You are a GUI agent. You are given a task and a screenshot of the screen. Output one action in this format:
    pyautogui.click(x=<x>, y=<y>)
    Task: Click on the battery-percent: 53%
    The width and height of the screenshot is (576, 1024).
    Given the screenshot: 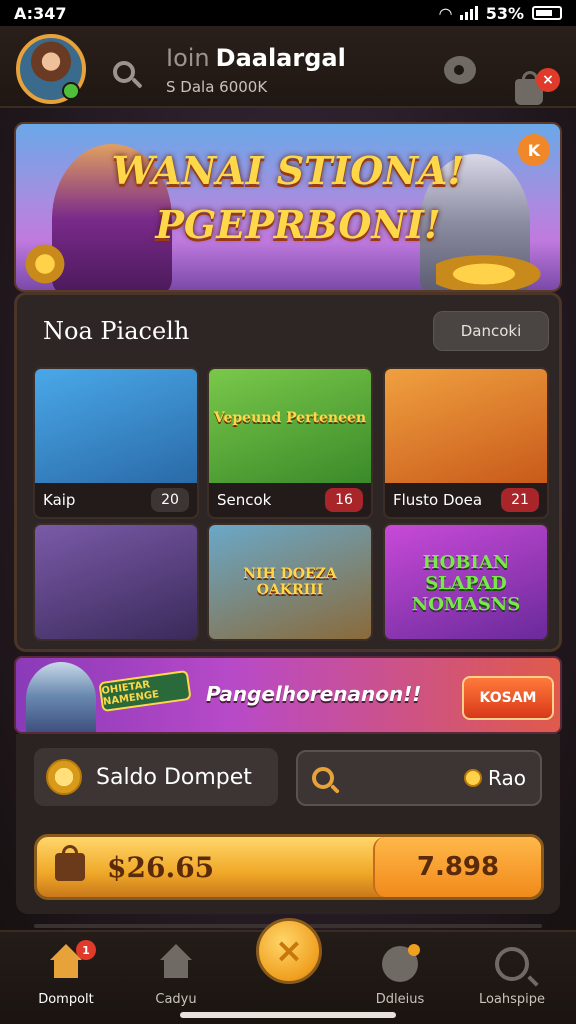 What is the action you would take?
    pyautogui.click(x=504, y=13)
    